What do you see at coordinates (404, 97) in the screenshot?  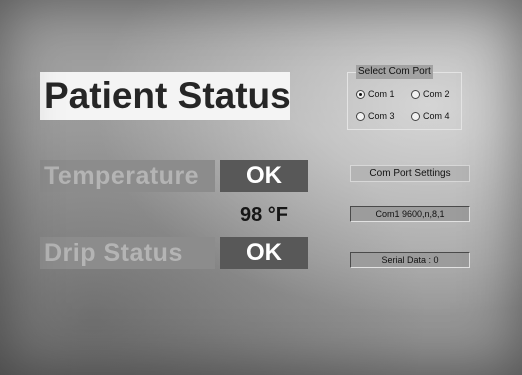 I see `com-port-group: Select Com Port Com 1 Com 2 Com 3 Com 4` at bounding box center [404, 97].